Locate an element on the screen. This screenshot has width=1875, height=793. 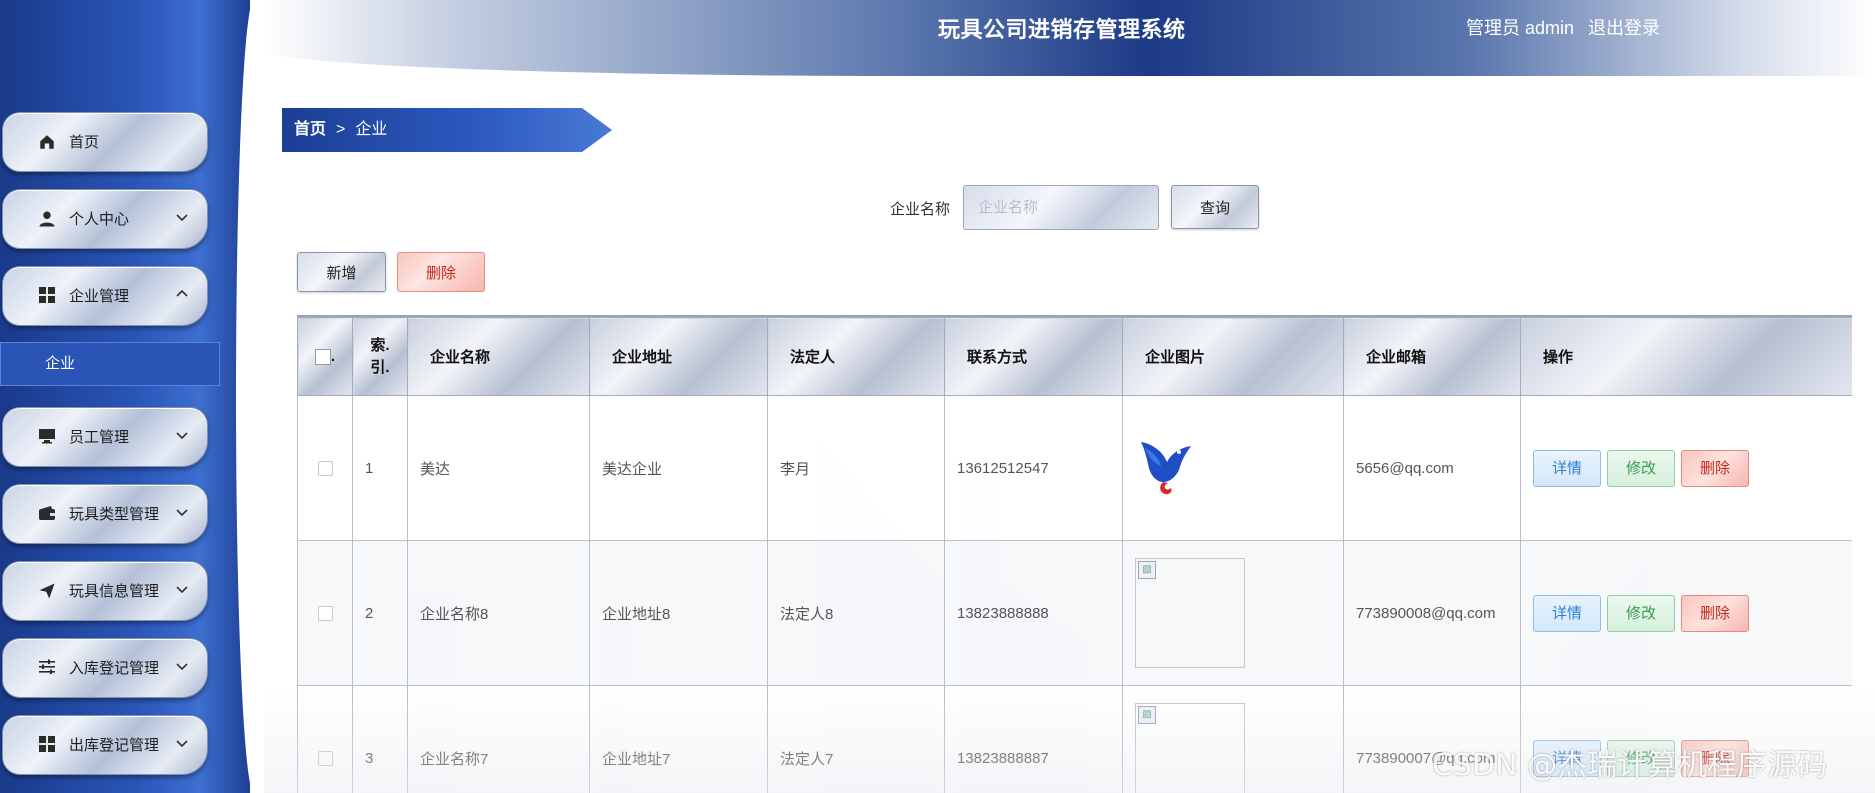
cell-email: 773890008@qq.com is located at coordinates (1432, 613).